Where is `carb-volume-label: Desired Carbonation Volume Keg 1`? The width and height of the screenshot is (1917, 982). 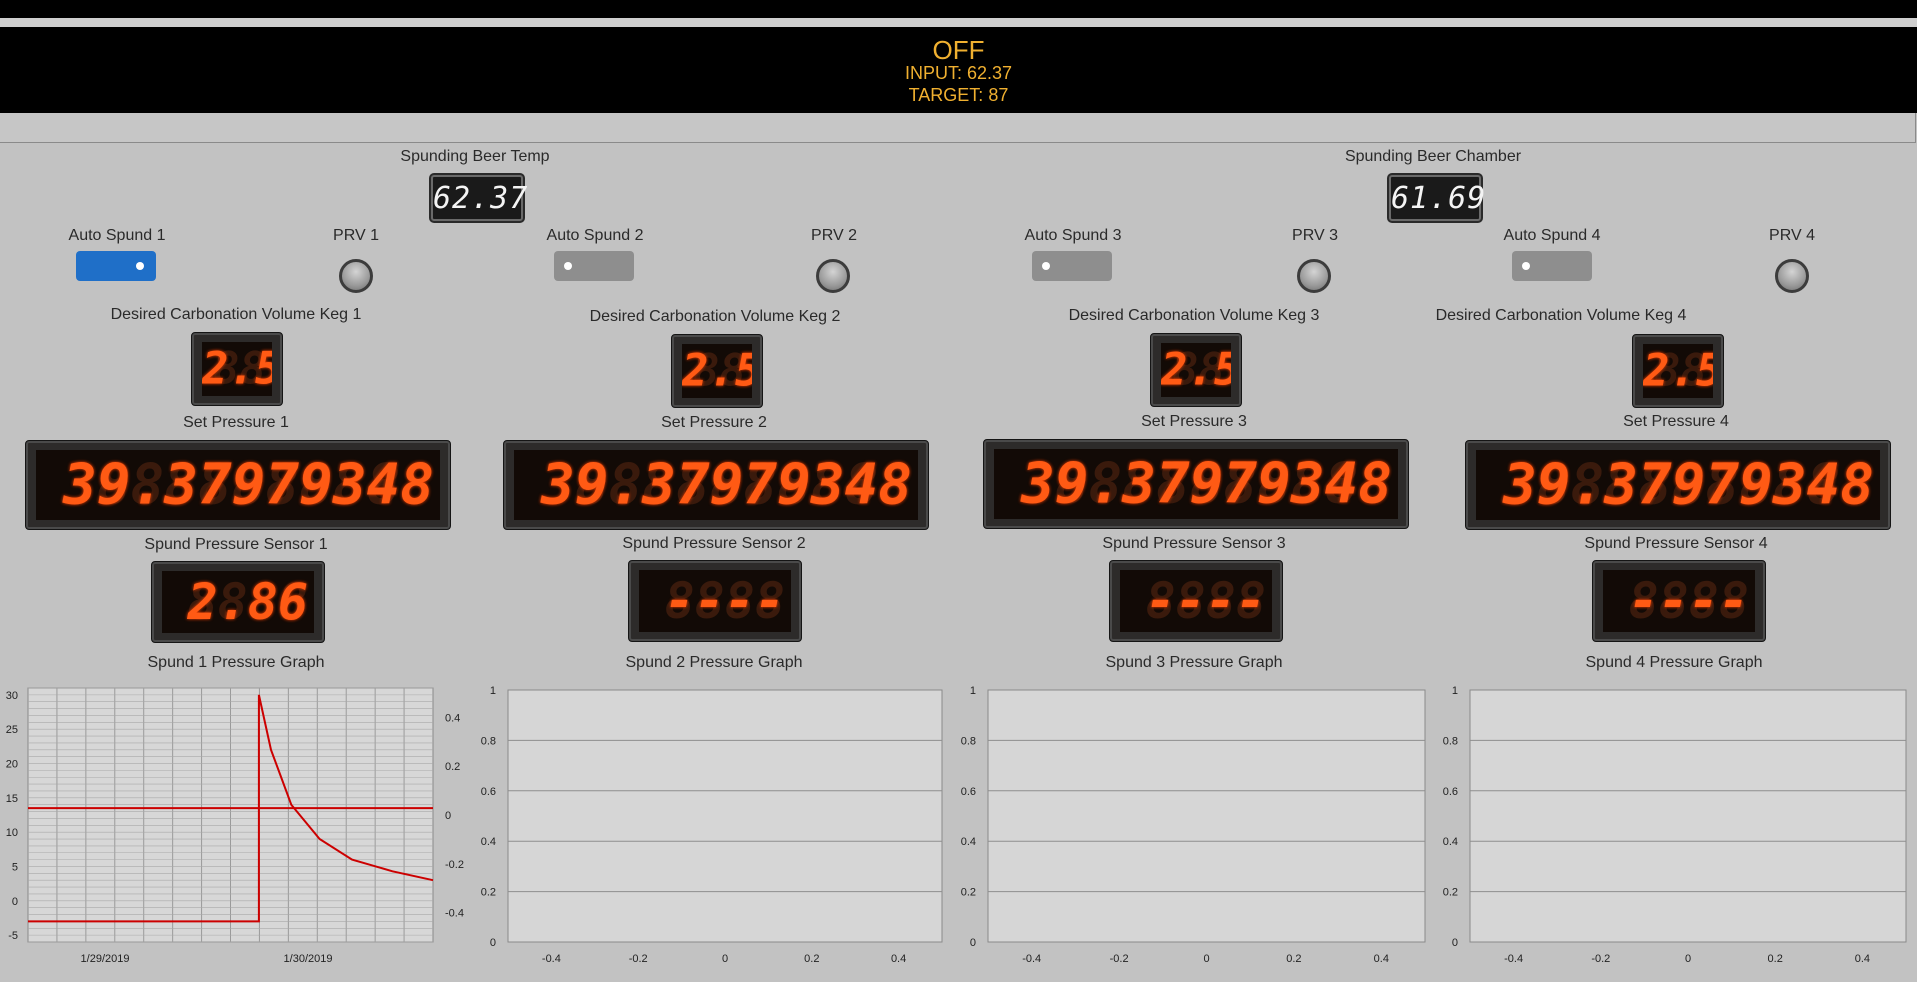 carb-volume-label: Desired Carbonation Volume Keg 1 is located at coordinates (236, 314).